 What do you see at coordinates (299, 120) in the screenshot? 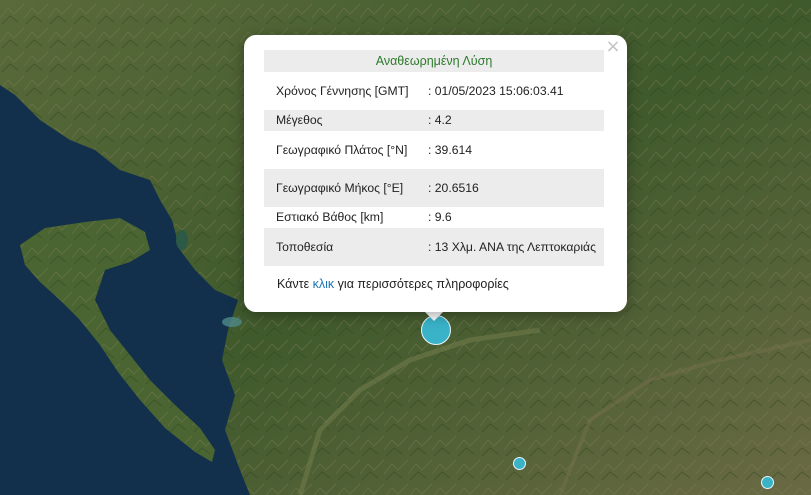
I see `info-label: Μέγεθος` at bounding box center [299, 120].